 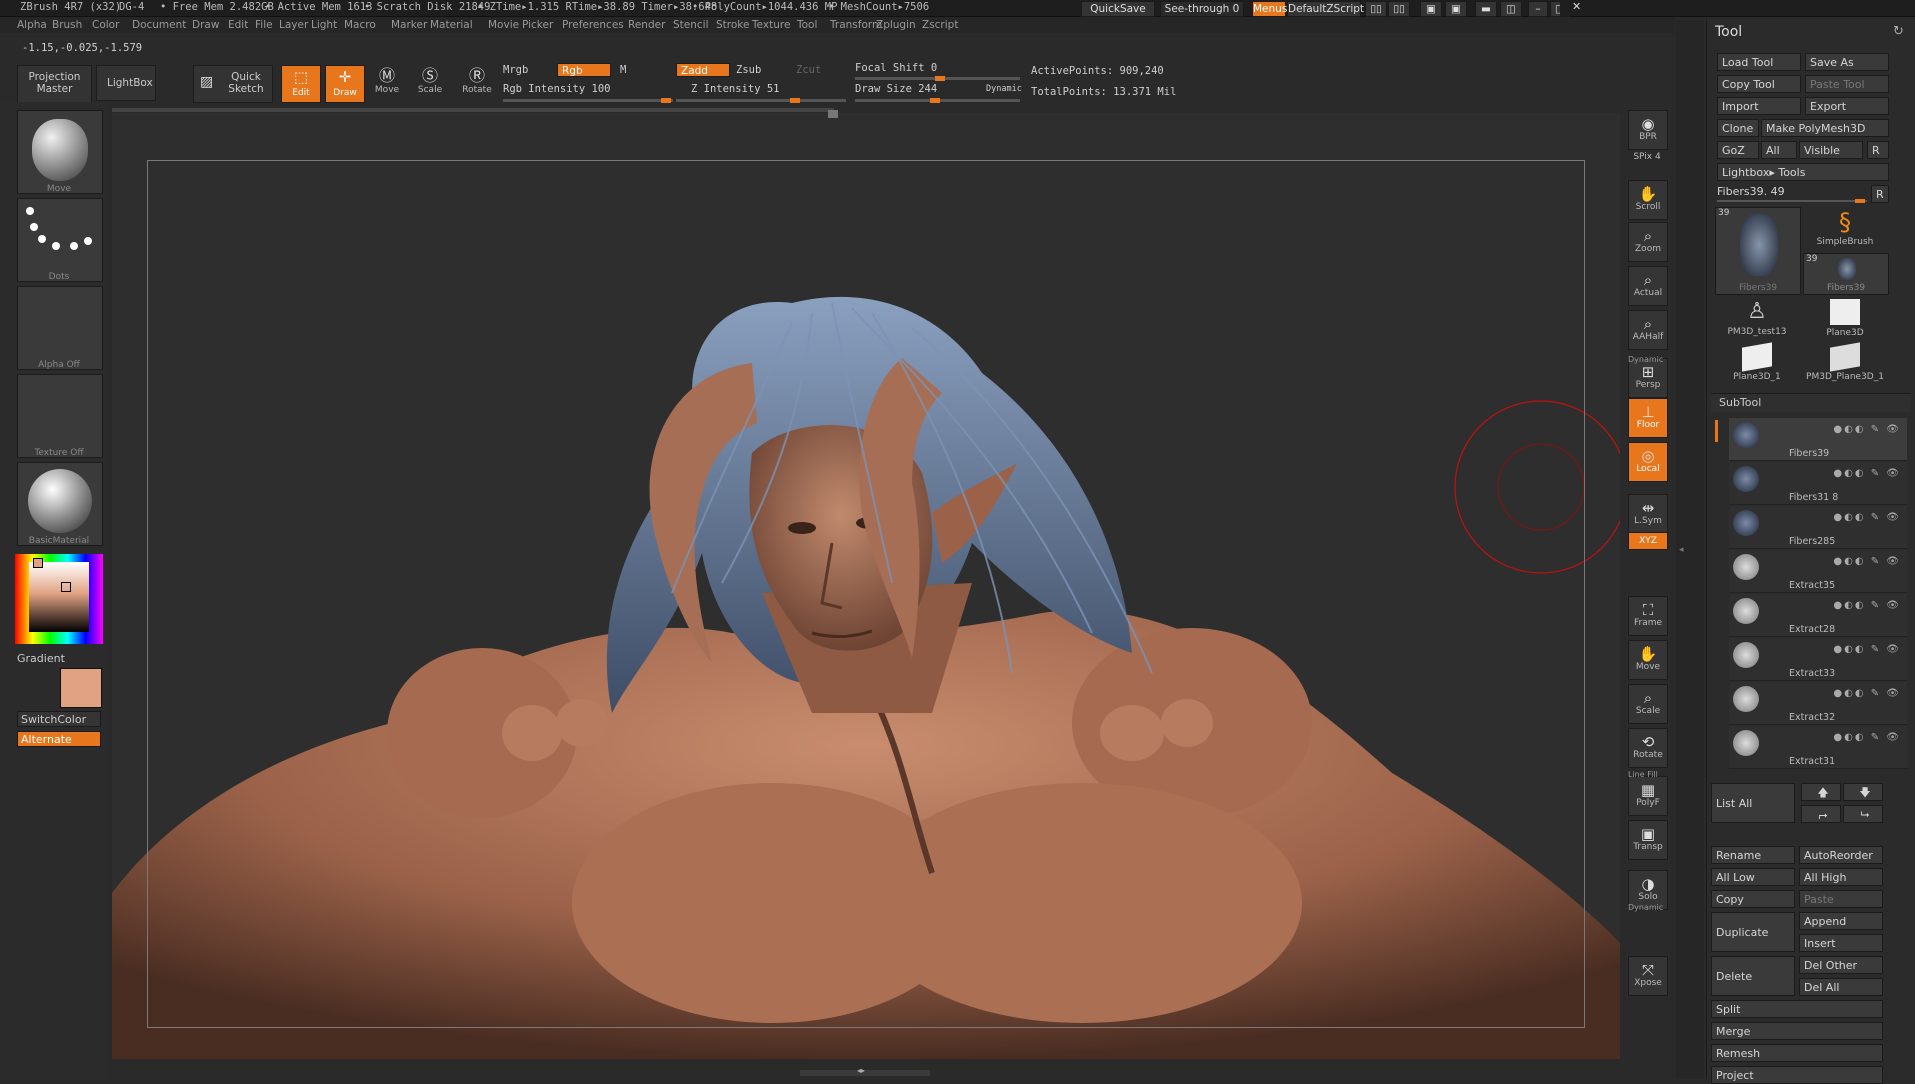 I want to click on layout-2-icon: ▯▯, so click(x=1399, y=9).